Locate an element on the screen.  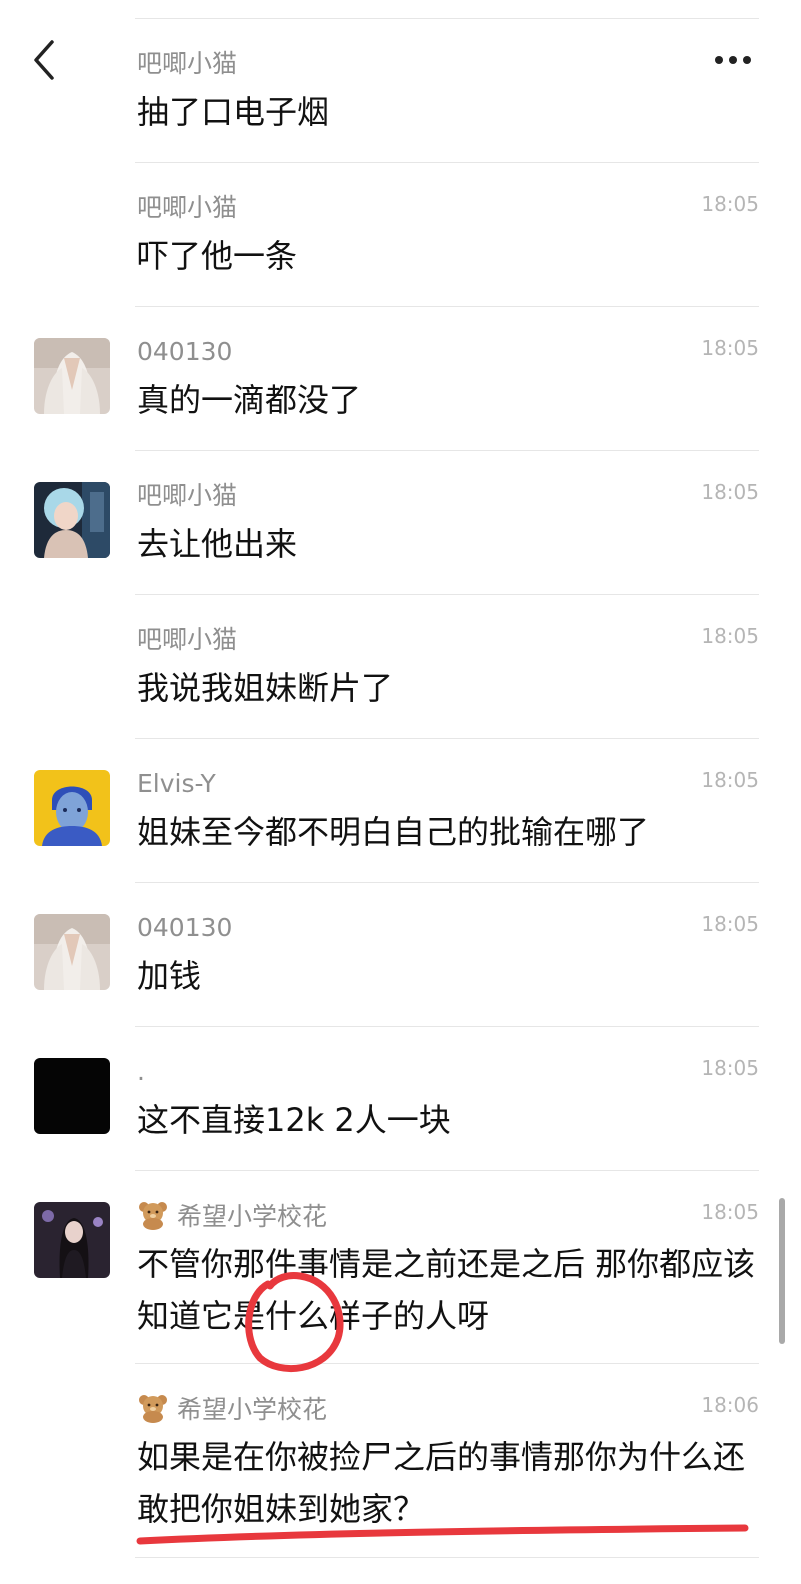
sender-name: . is located at coordinates (141, 1071).